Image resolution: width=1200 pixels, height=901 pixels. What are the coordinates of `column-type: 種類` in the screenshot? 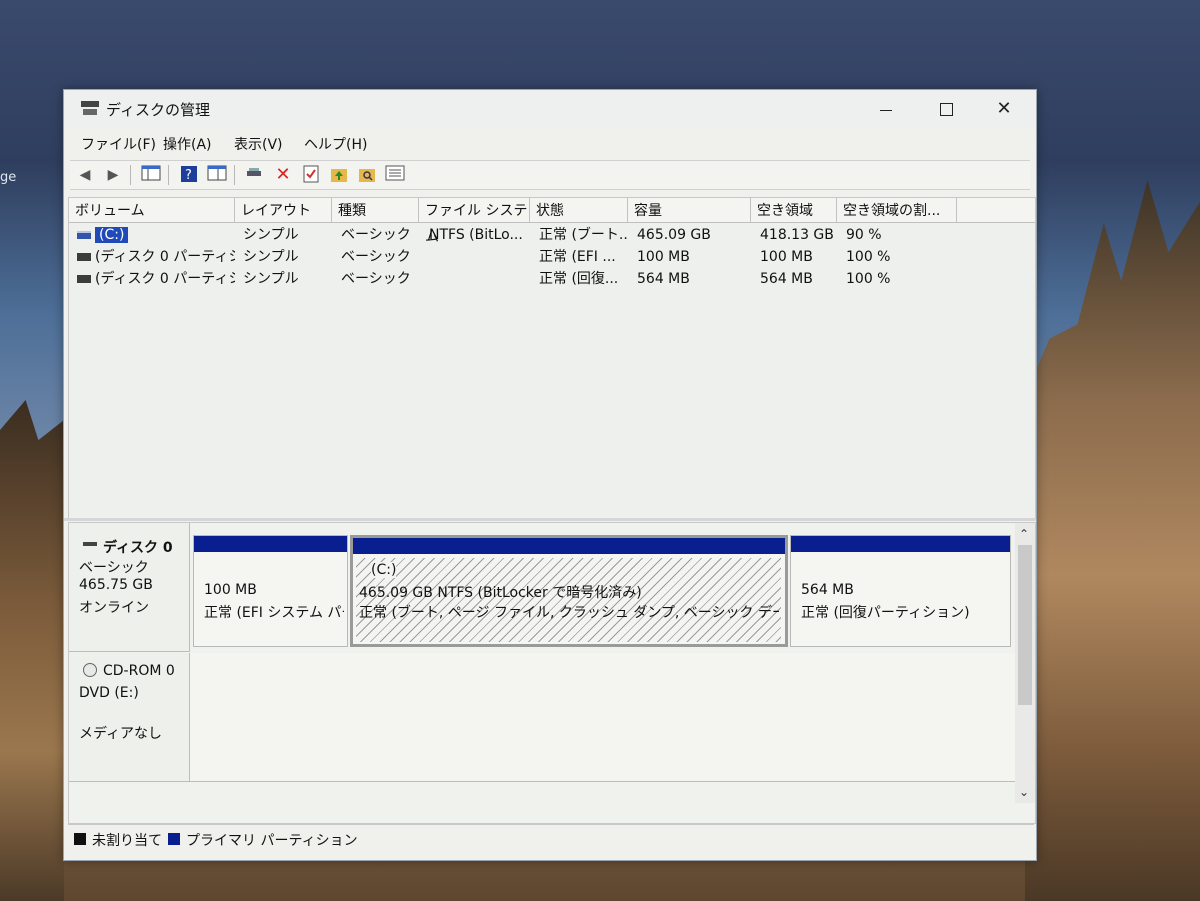 It's located at (375, 210).